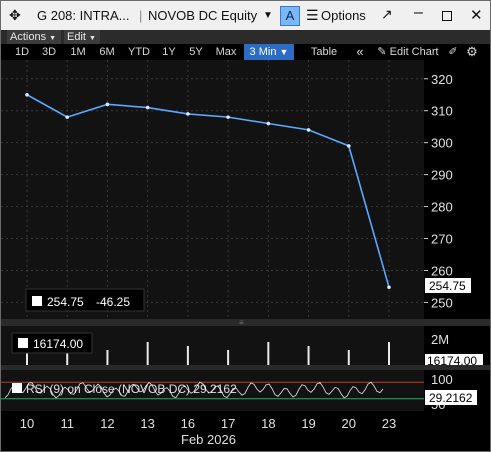 Image resolution: width=491 pixels, height=452 pixels. I want to click on edit-menu: Edit ▼, so click(82, 37).